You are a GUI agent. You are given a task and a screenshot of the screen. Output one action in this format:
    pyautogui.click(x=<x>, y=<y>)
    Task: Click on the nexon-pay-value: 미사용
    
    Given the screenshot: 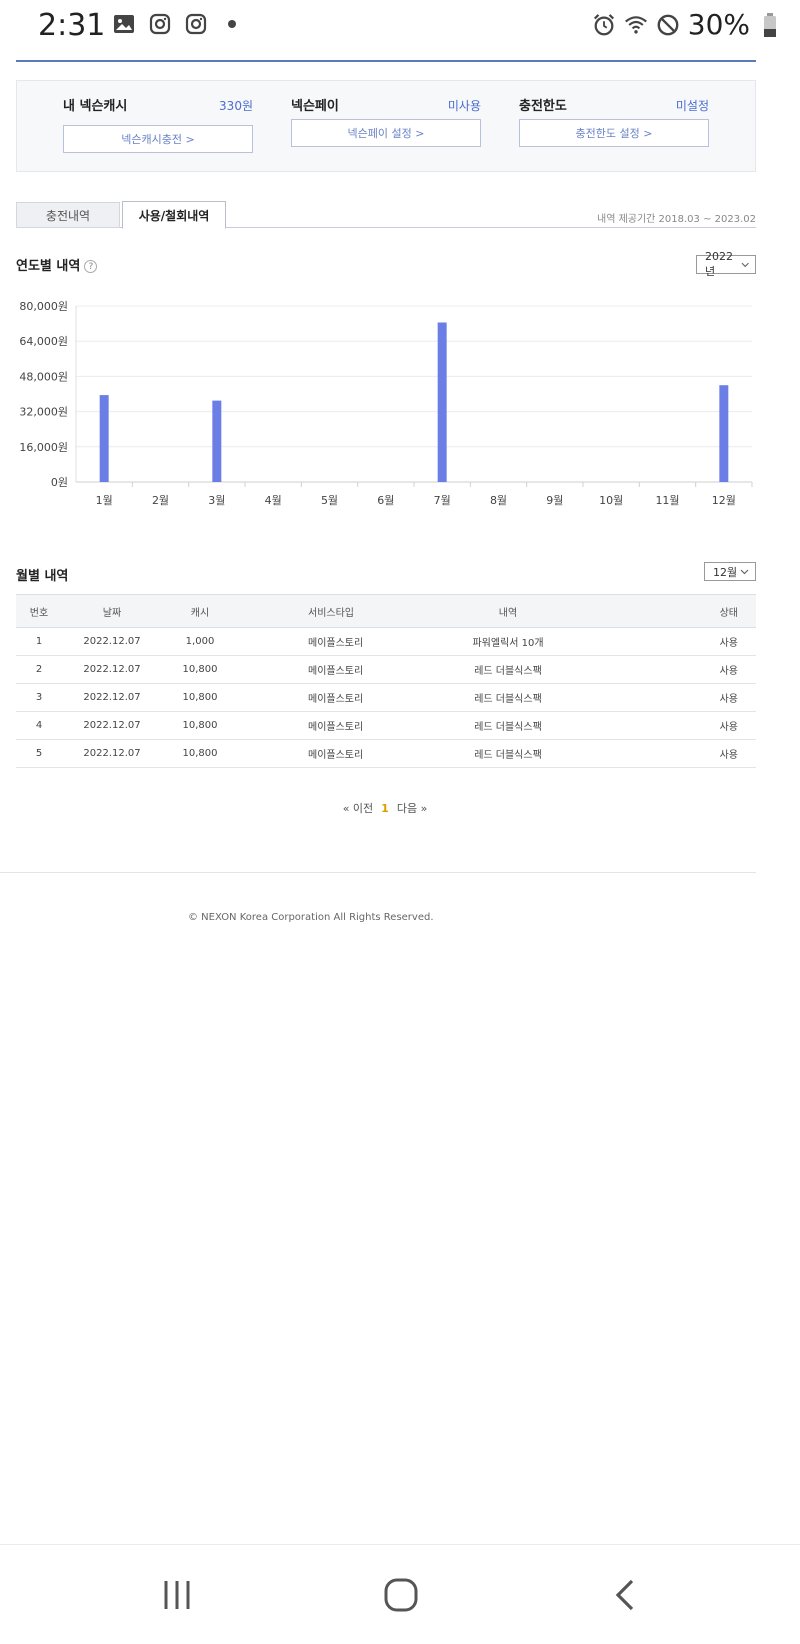 What is the action you would take?
    pyautogui.click(x=464, y=106)
    